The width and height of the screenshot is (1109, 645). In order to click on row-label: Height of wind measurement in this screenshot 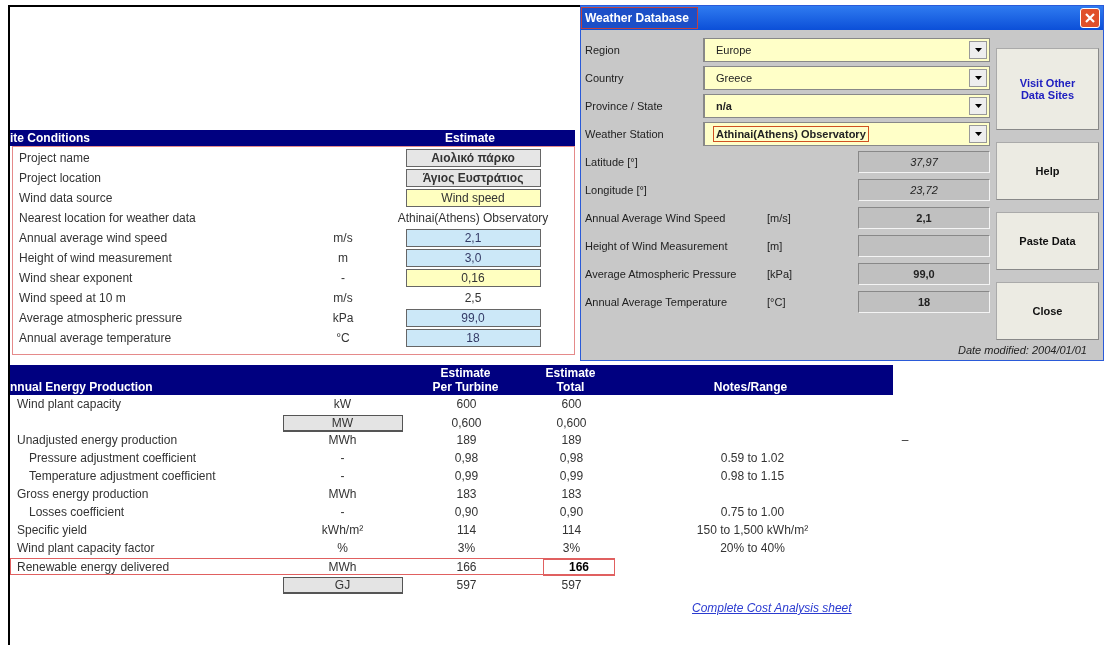, I will do `click(96, 258)`.